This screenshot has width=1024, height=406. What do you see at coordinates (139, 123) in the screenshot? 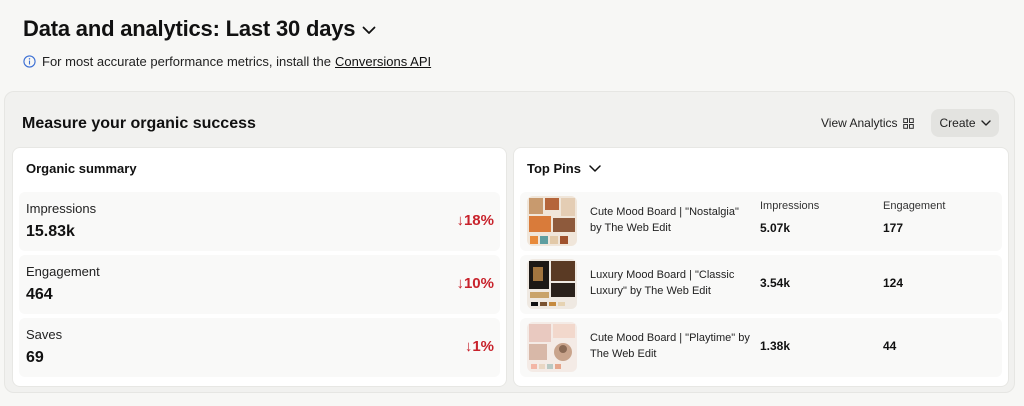
I see `section-title: Measure your organic success` at bounding box center [139, 123].